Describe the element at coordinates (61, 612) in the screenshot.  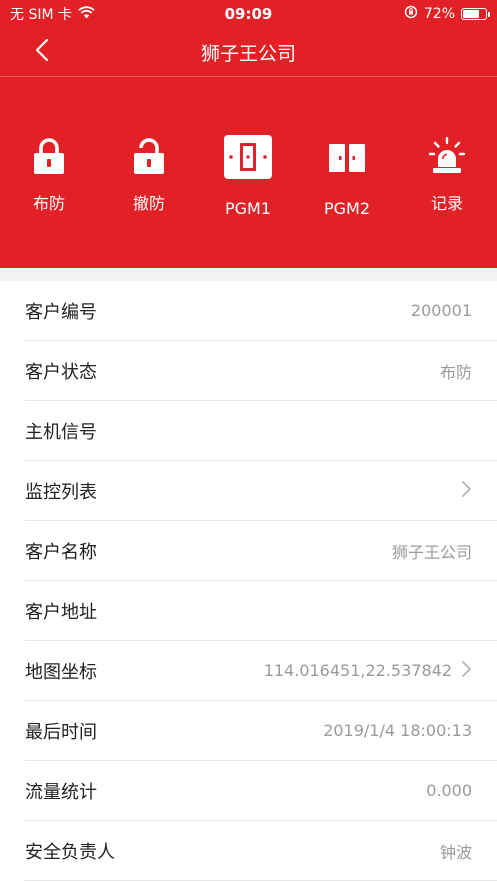
I see `row-key: 客户地址` at that location.